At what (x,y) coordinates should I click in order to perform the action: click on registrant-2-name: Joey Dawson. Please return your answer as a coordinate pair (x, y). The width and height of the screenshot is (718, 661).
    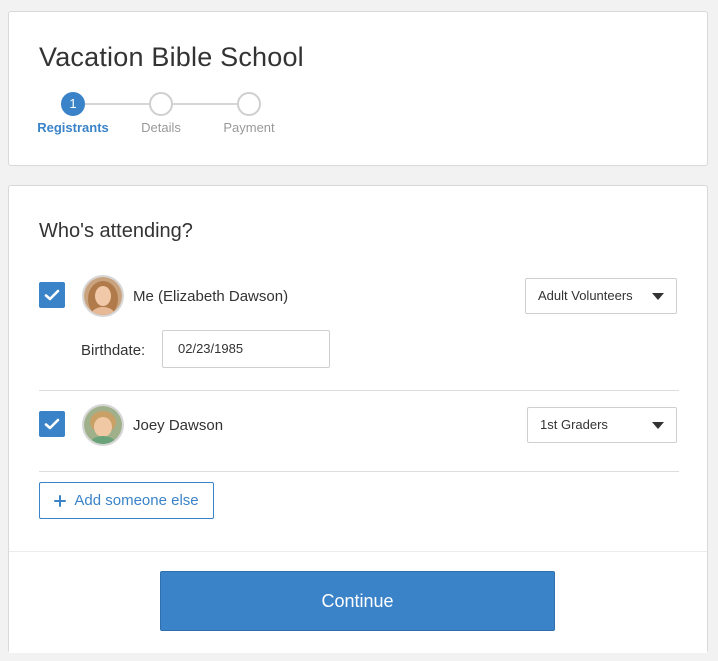
    Looking at the image, I should click on (178, 425).